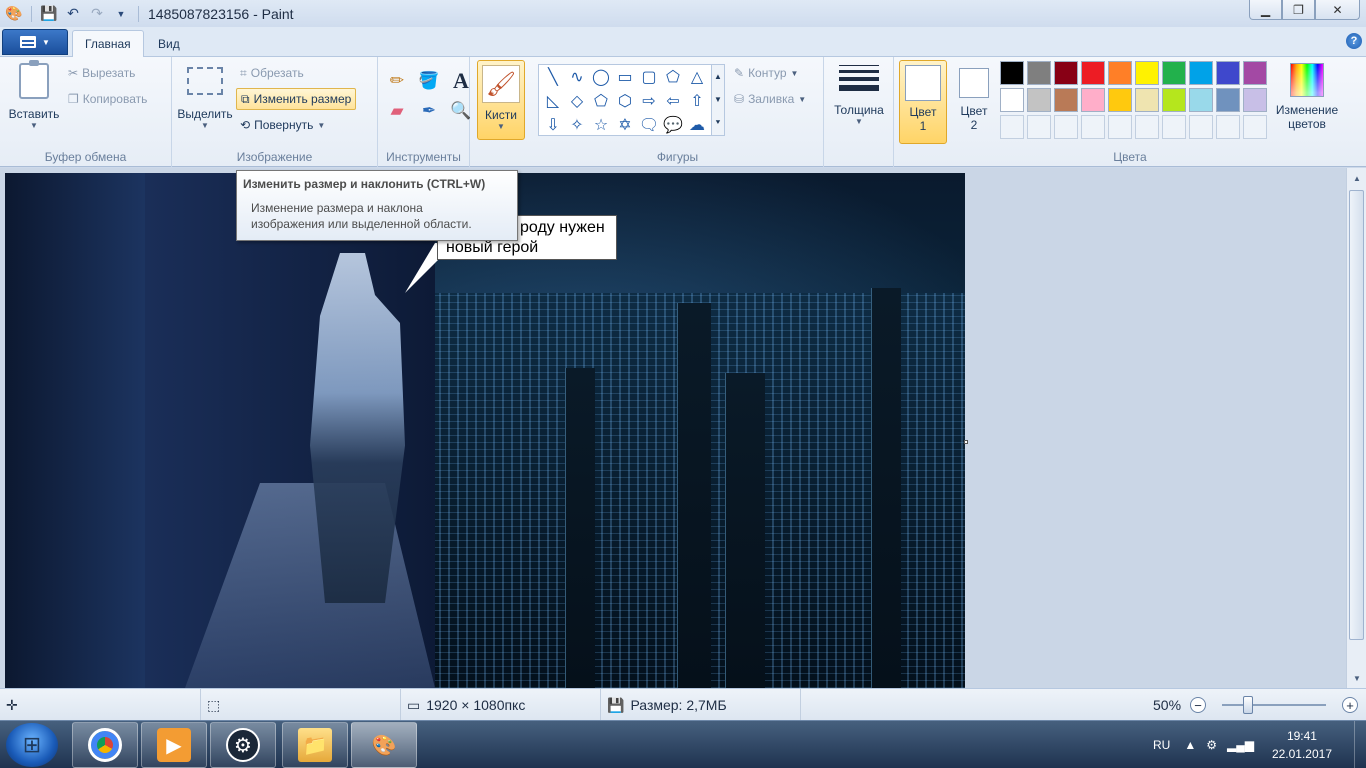 The height and width of the screenshot is (768, 1366). Describe the element at coordinates (1240, 745) in the screenshot. I see `network-signal-icon: ▂▄▆` at that location.